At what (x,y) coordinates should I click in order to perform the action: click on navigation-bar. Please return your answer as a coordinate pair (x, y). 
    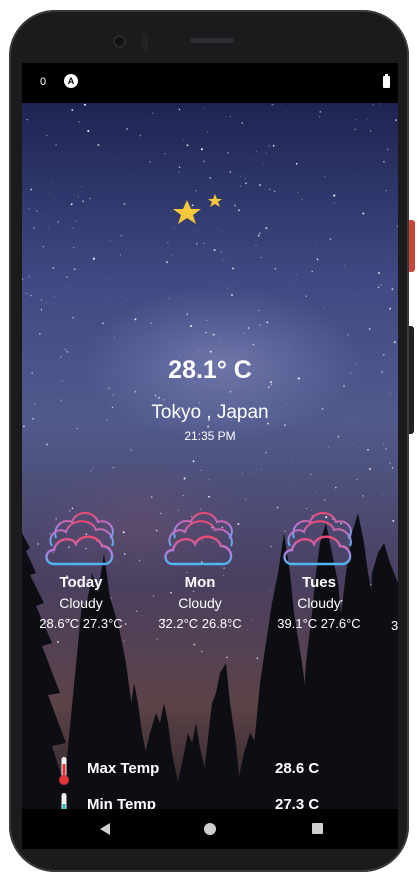
    Looking at the image, I should click on (210, 829).